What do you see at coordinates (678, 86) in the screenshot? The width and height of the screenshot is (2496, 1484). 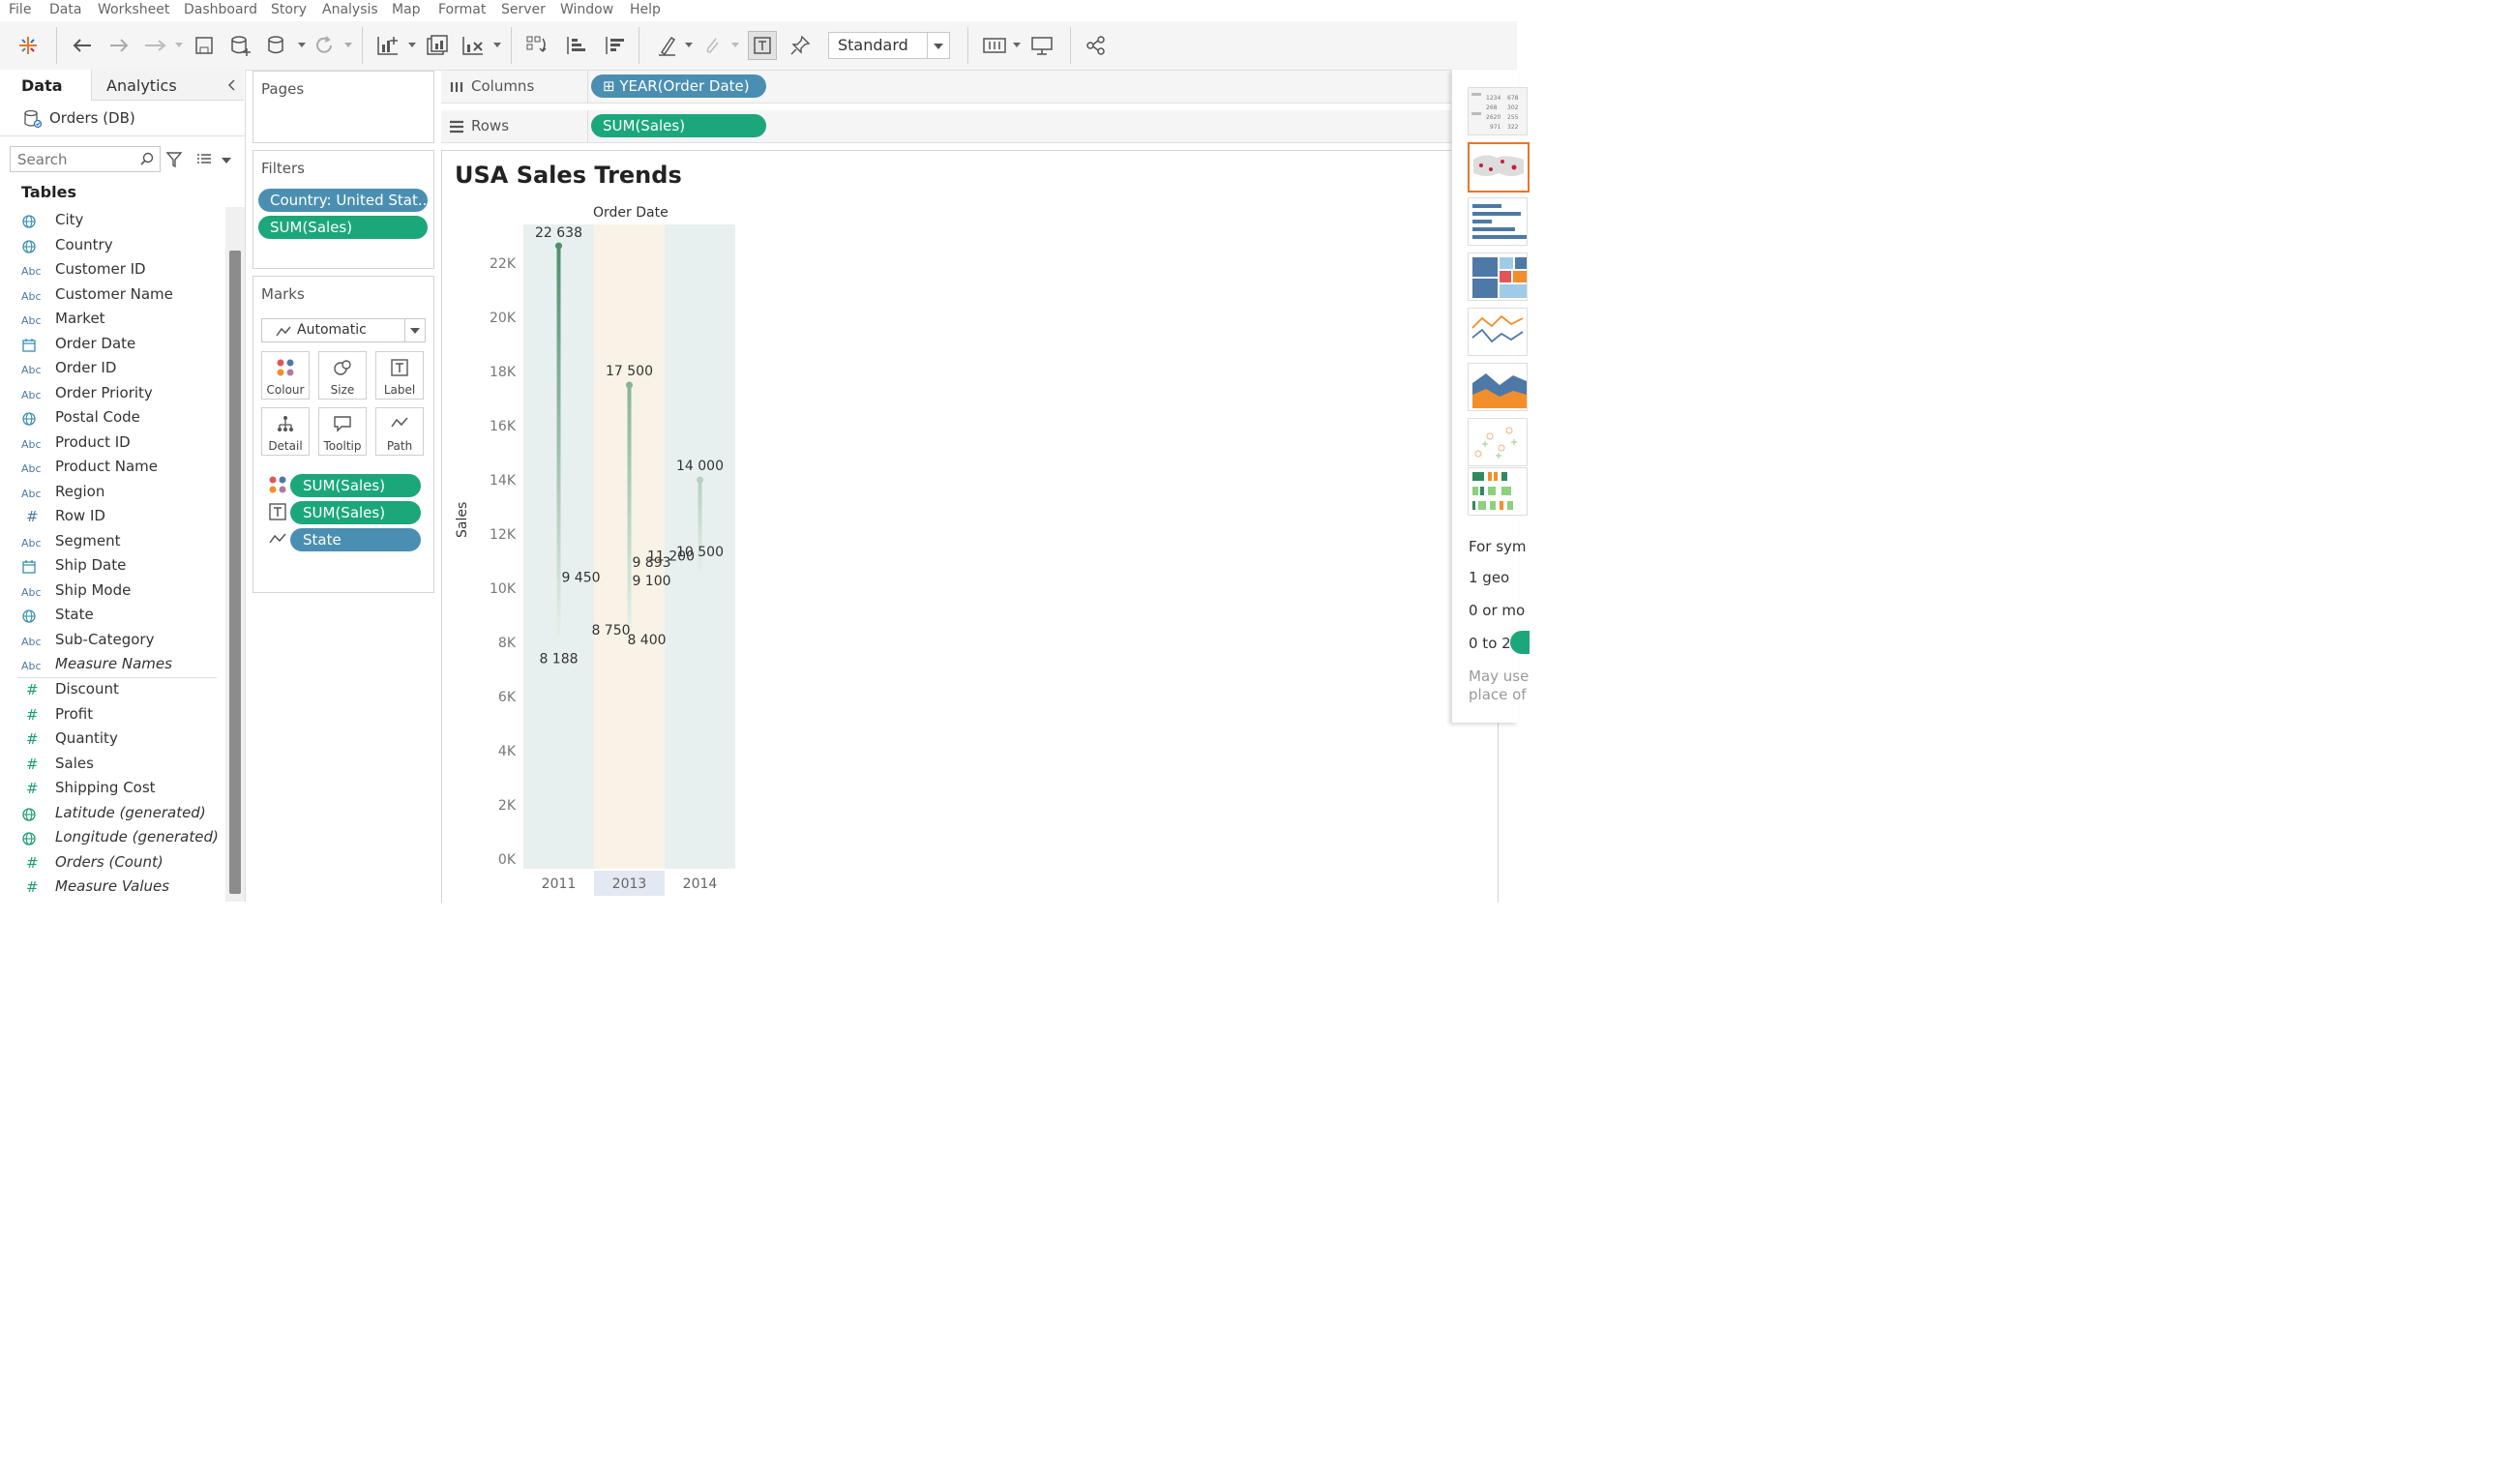 I see `columns-pill-year-order-date: ⊞ YEAR(Order Date)` at bounding box center [678, 86].